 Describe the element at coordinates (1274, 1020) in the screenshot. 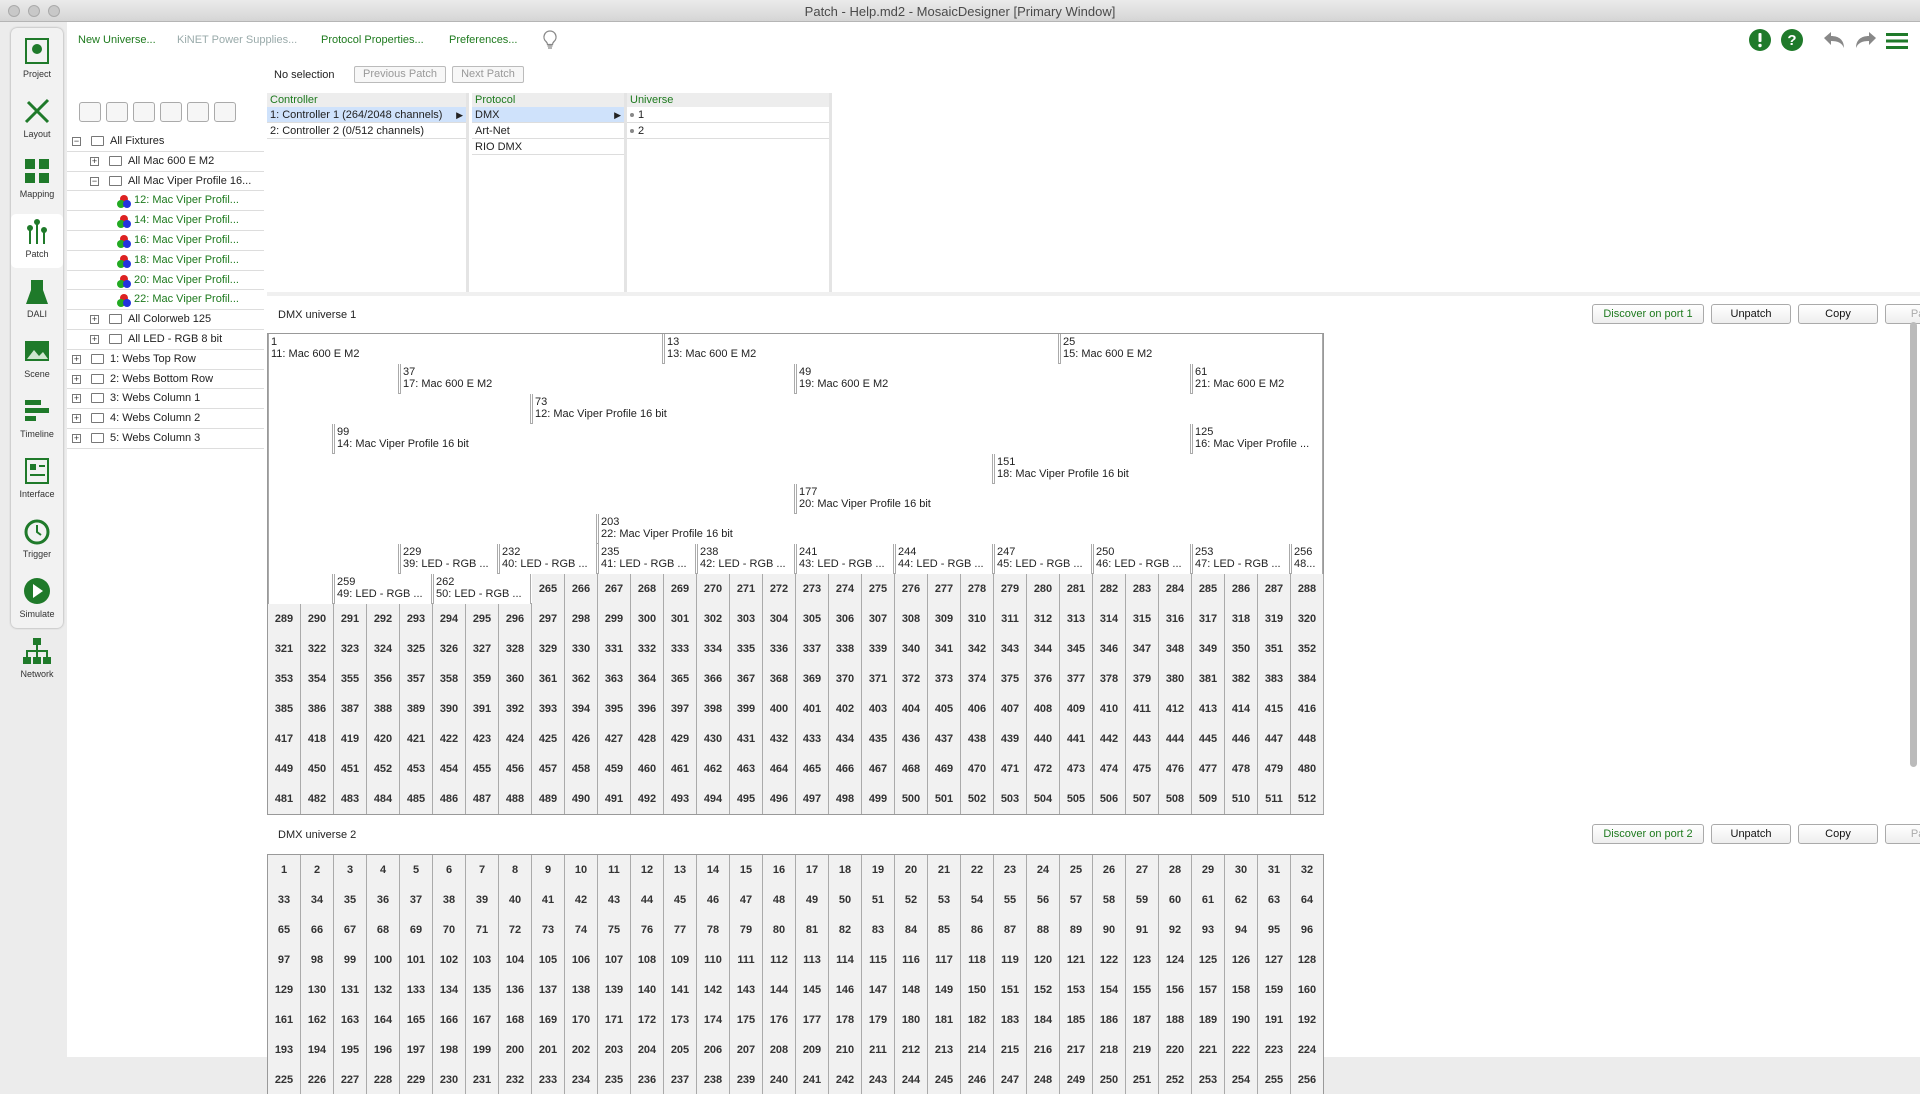

I see `channel-cell: 191` at that location.